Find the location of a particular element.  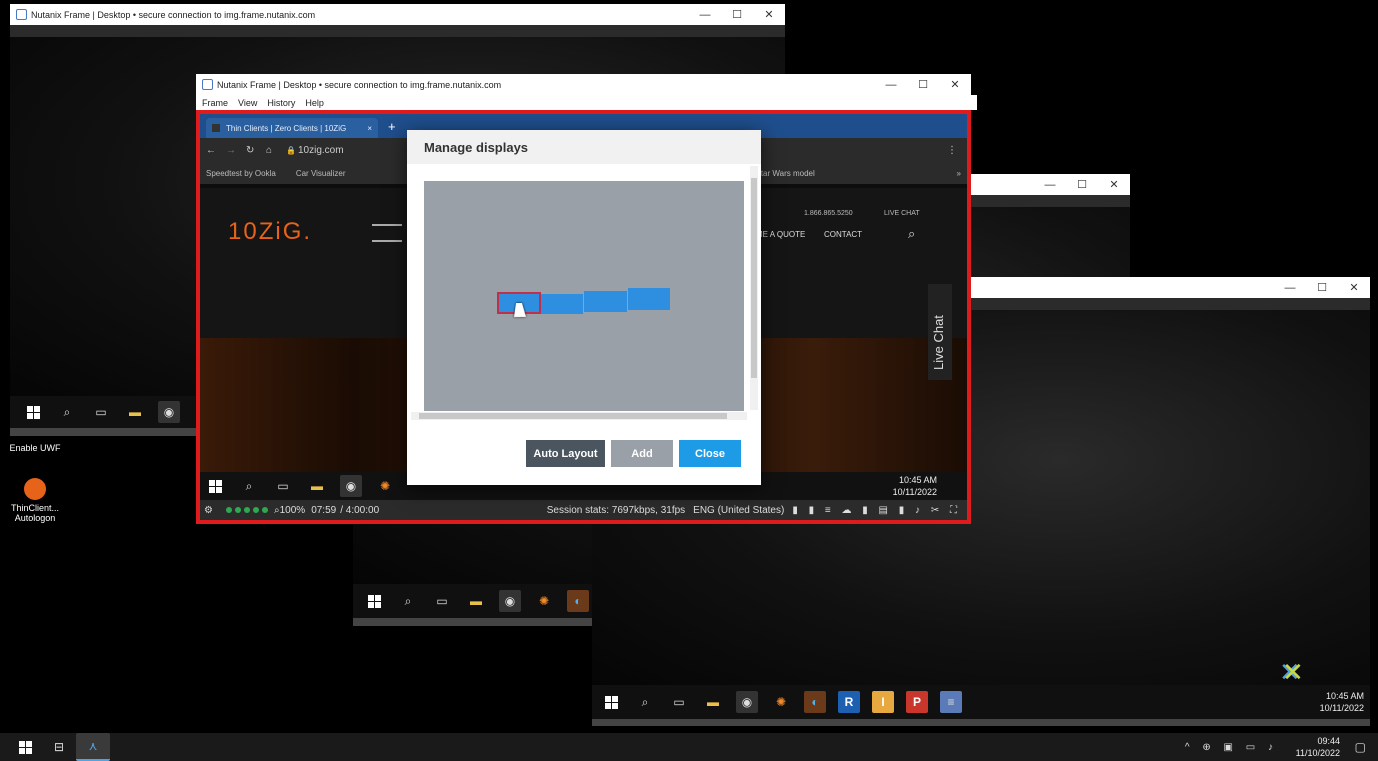

inventor-icon: I is located at coordinates (883, 702).